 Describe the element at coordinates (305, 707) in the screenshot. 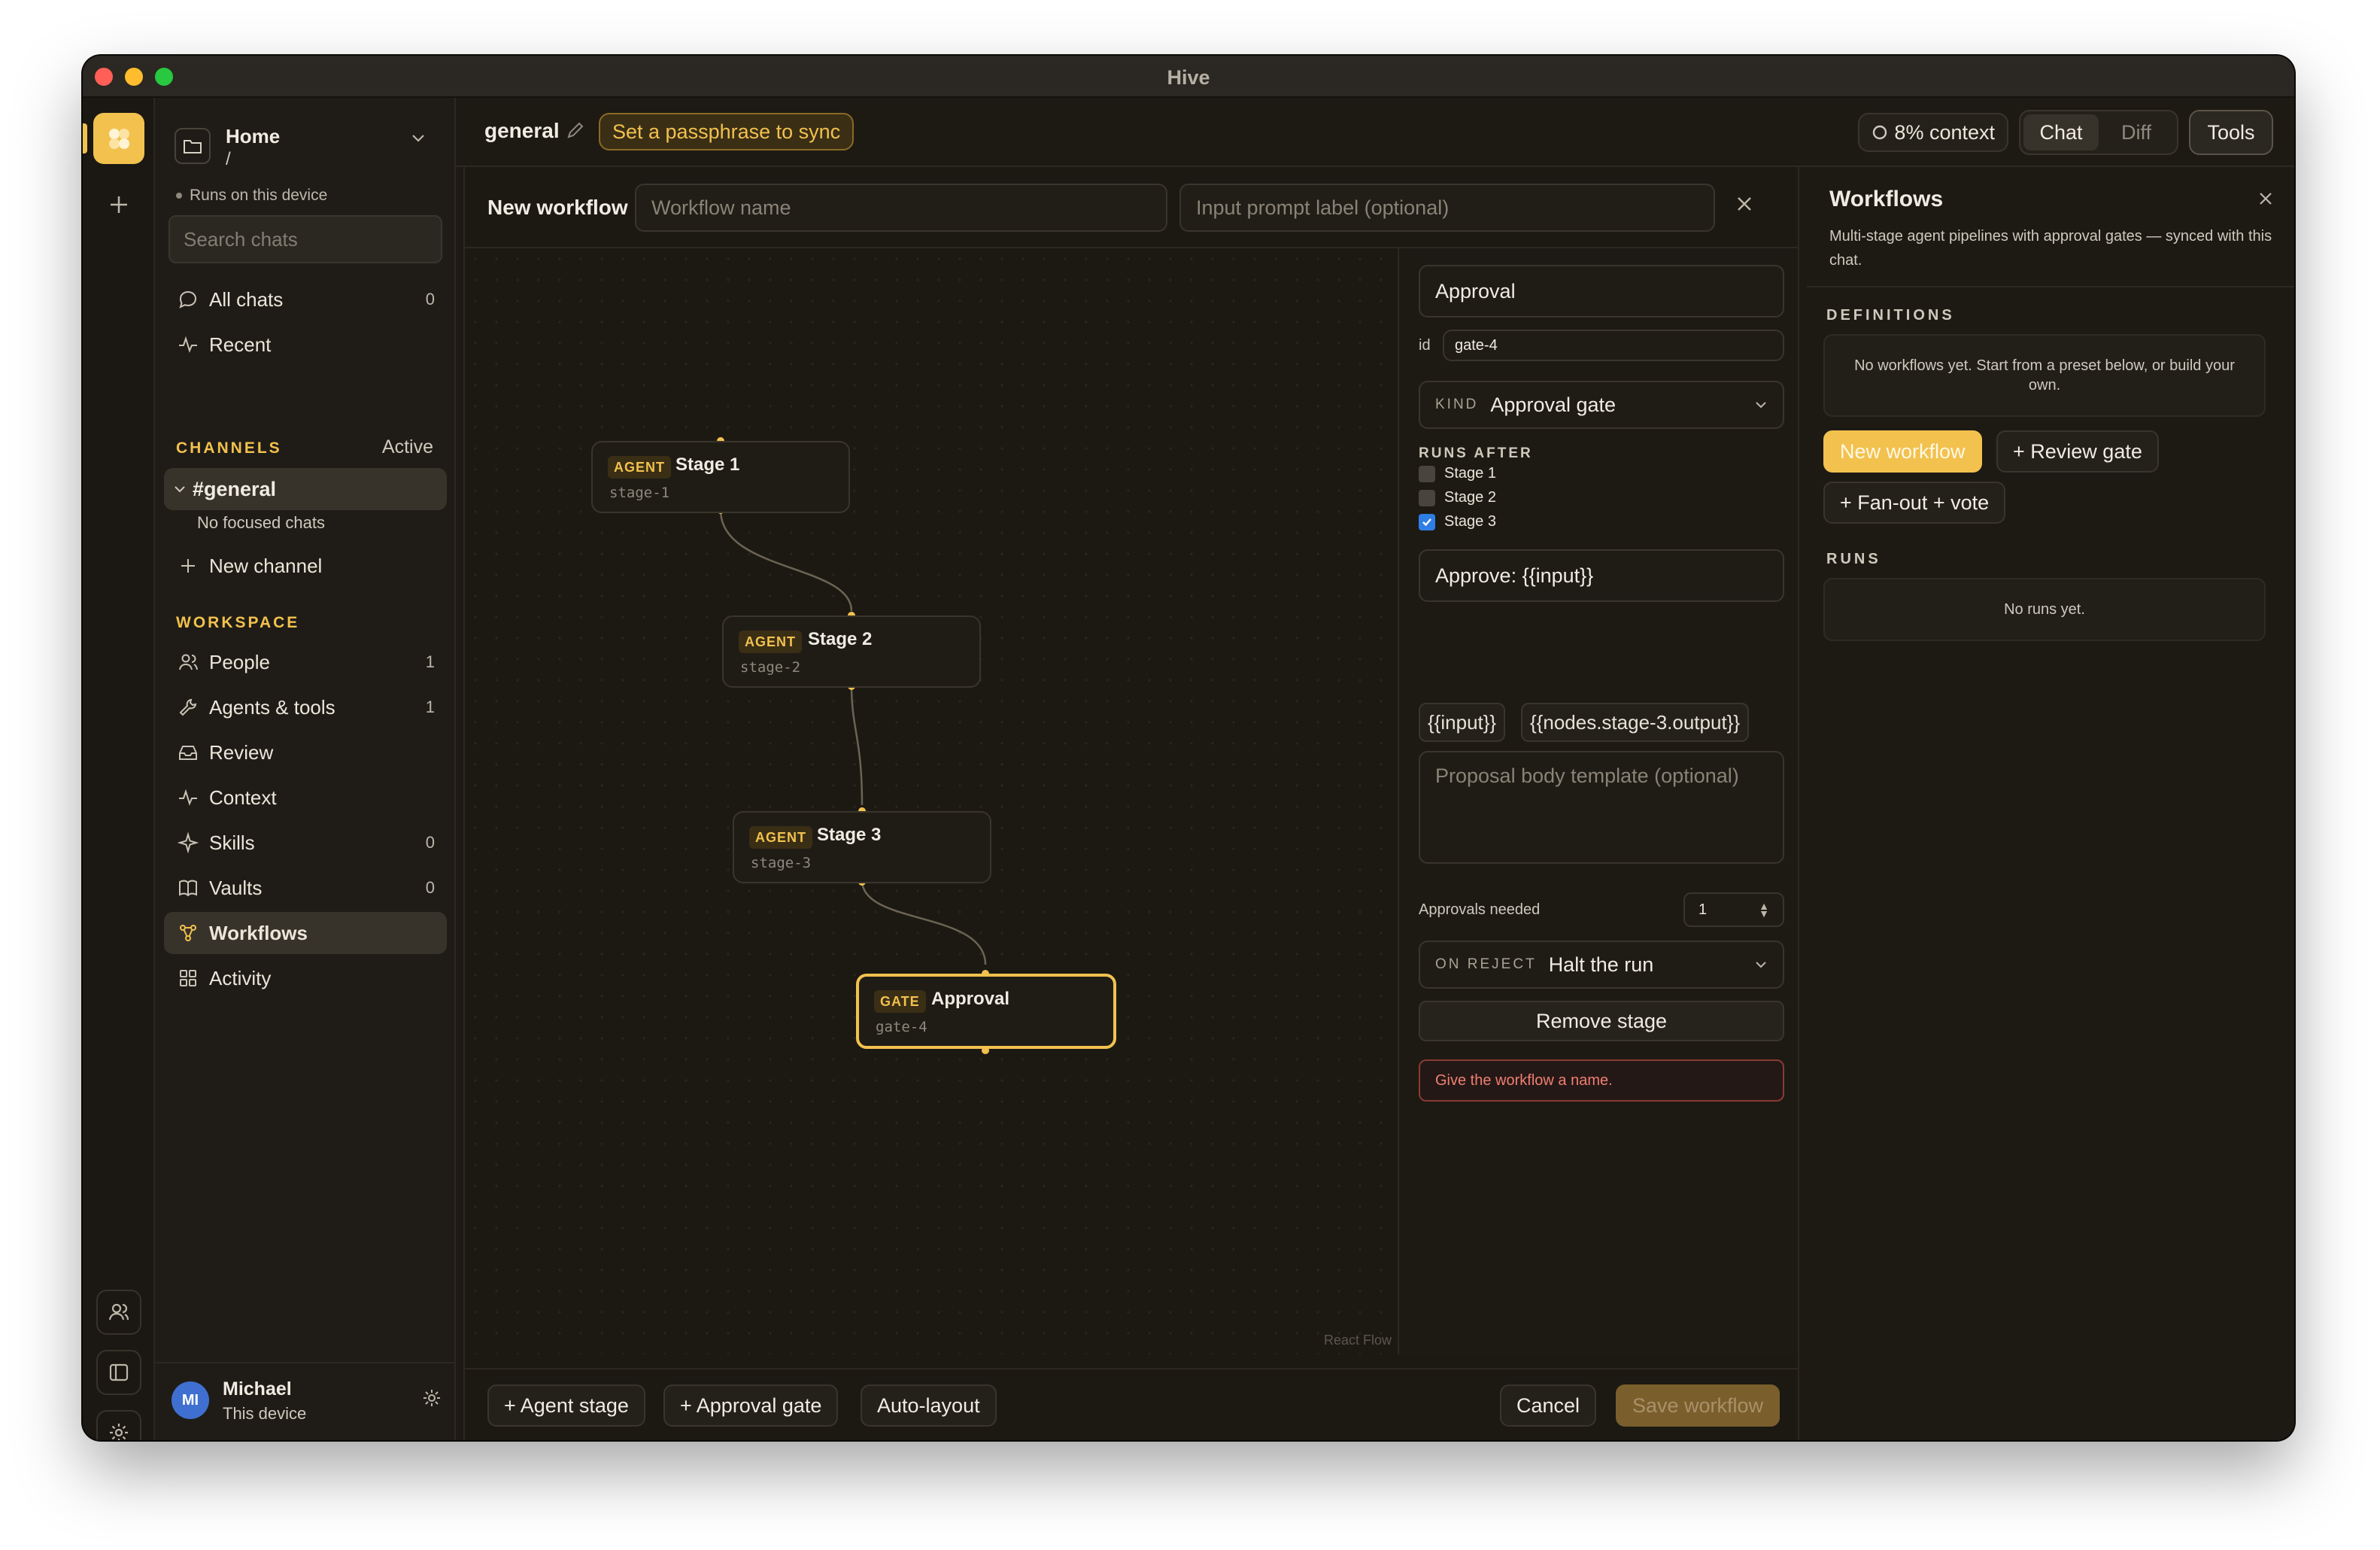

I see `sidebar-item-agents-tools: Agents & tools 1` at that location.